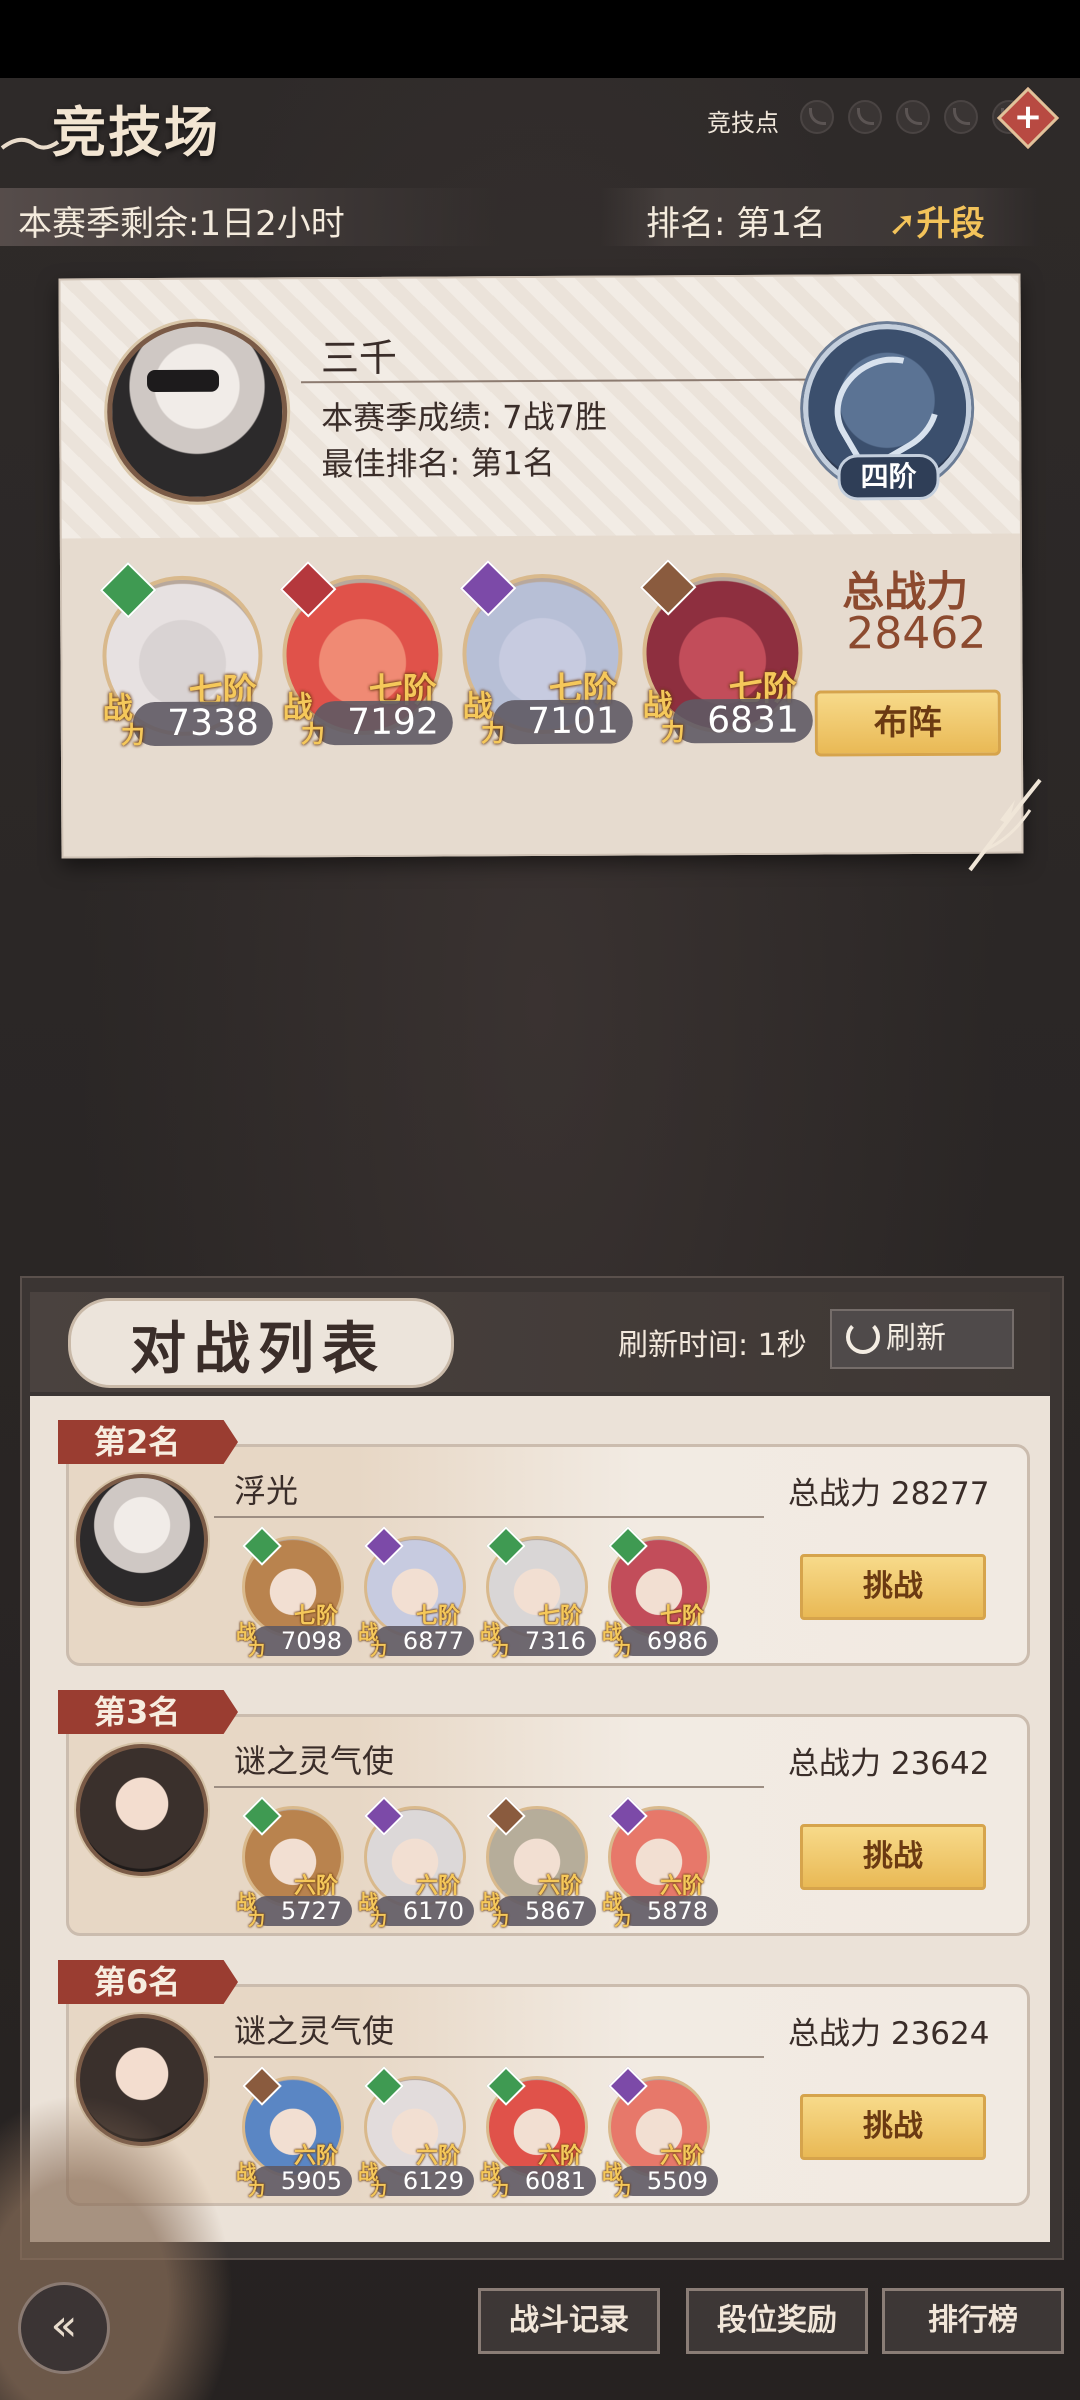 The width and height of the screenshot is (1080, 2400). What do you see at coordinates (902, 224) in the screenshot?
I see `up-arrow-icon: ➚` at bounding box center [902, 224].